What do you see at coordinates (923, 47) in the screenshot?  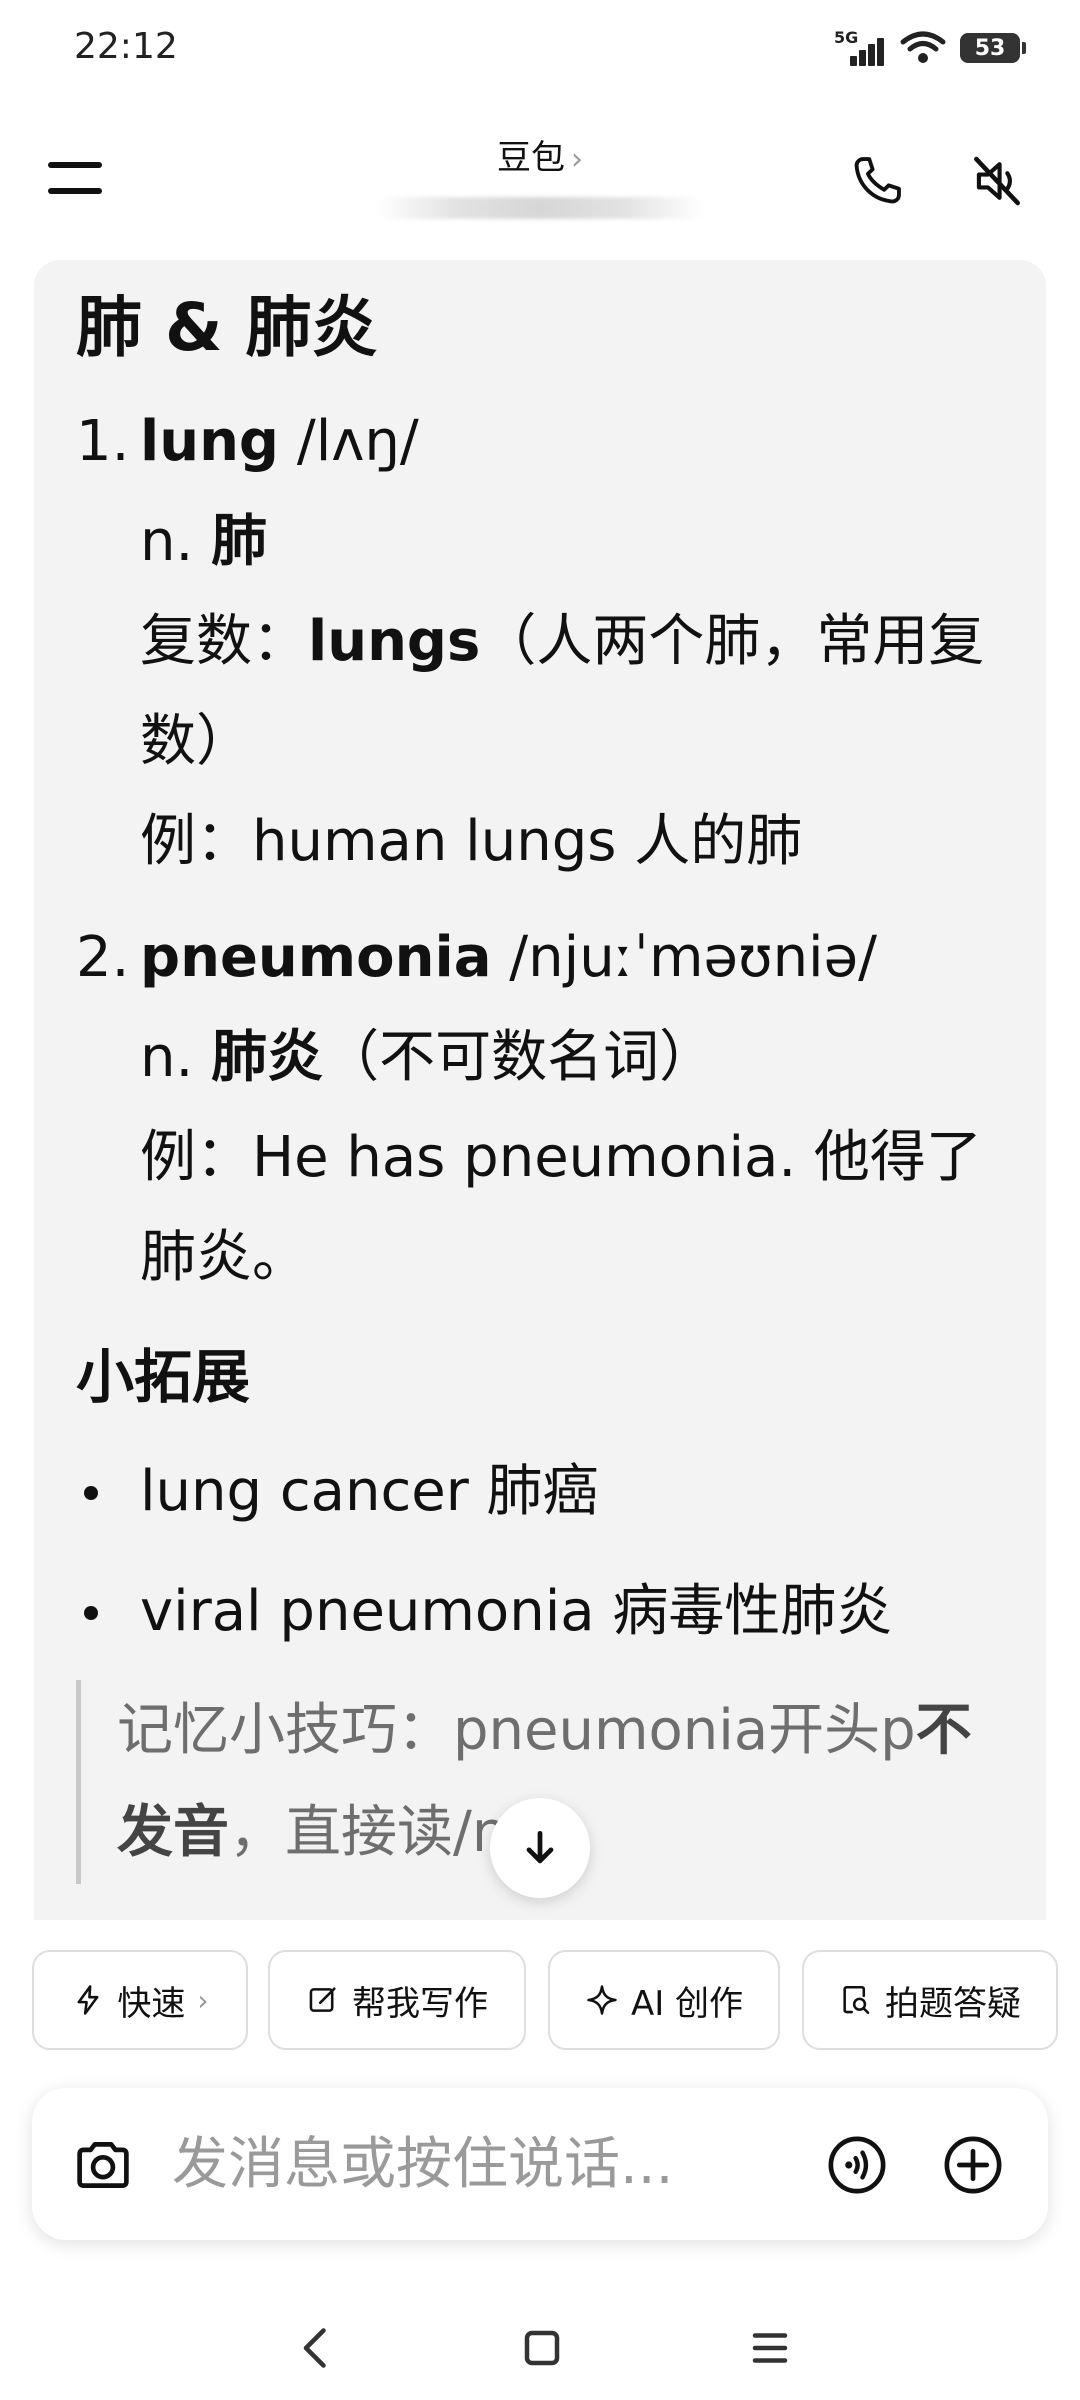 I see `wifi-icon` at bounding box center [923, 47].